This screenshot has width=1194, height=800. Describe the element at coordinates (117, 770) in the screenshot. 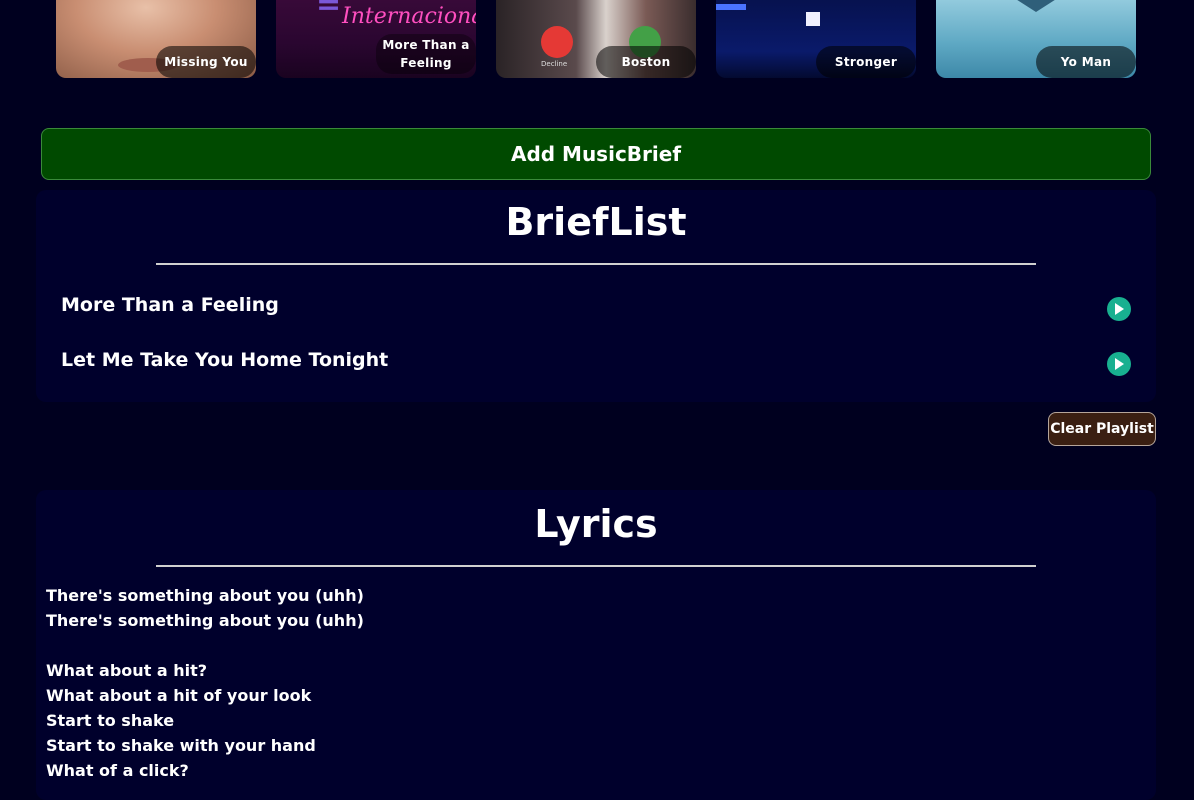

I see `lyric-line: What of a click?` at that location.